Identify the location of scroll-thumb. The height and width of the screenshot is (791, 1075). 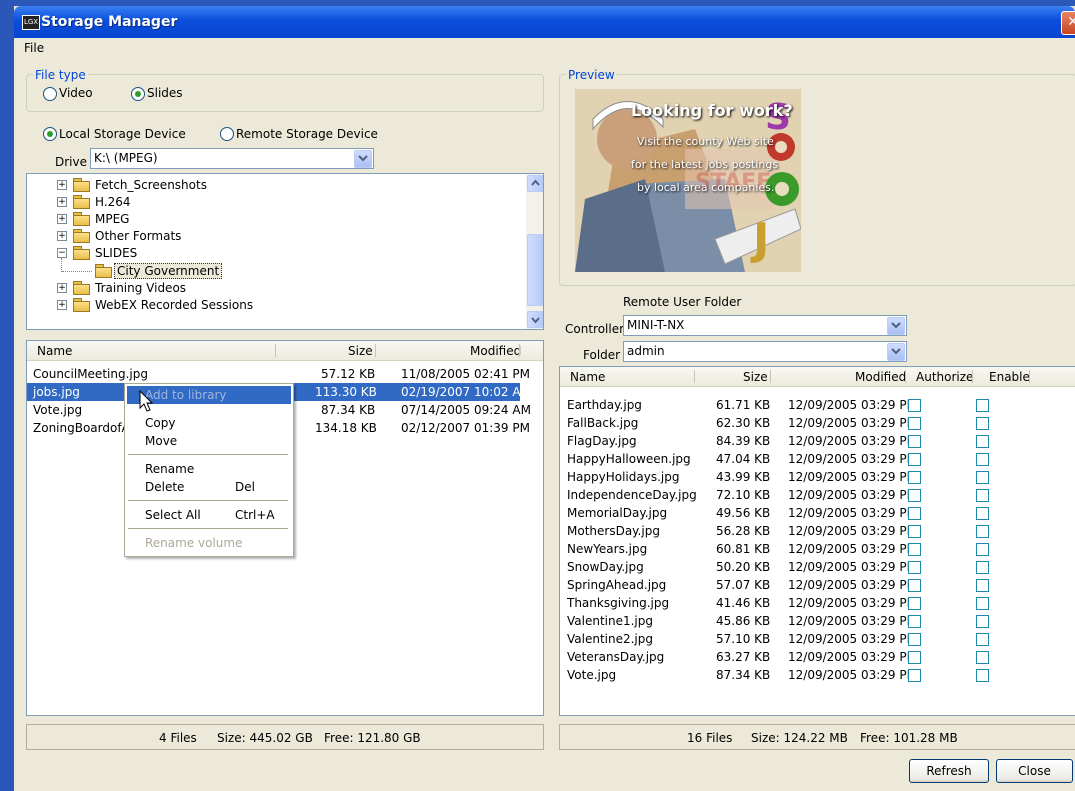
(535, 270).